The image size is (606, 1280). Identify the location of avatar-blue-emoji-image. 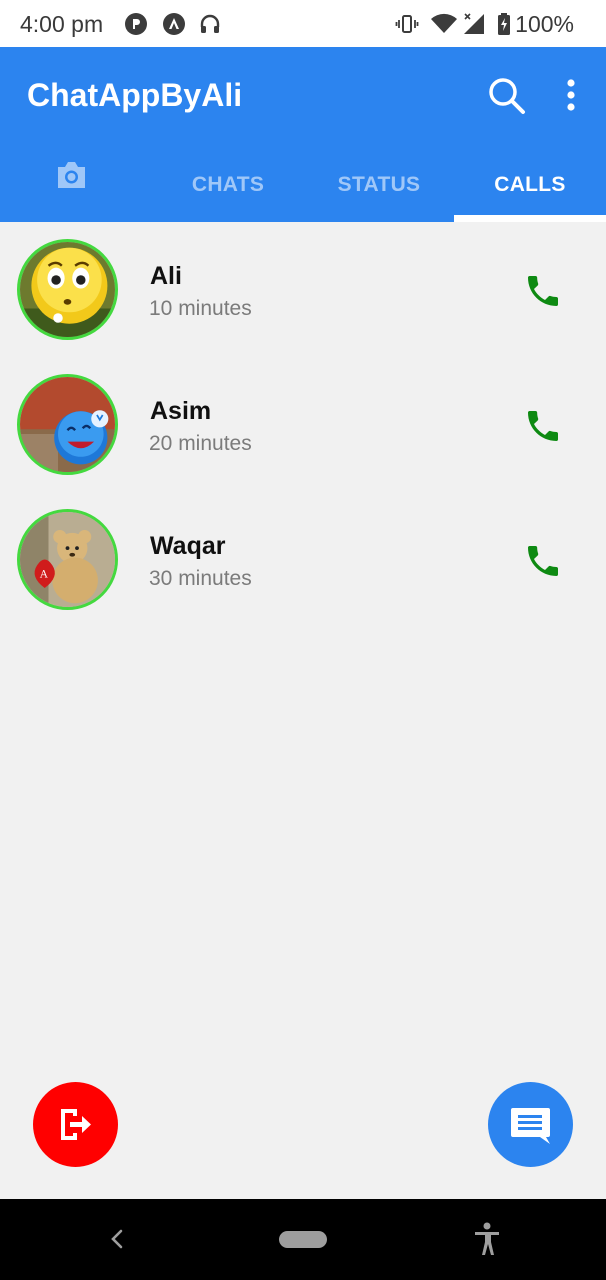
(67, 424).